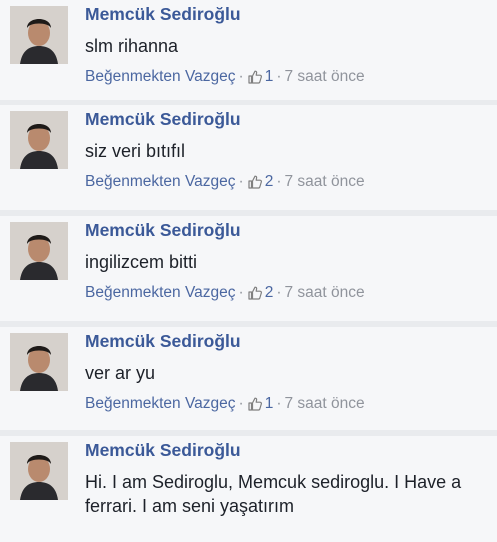  Describe the element at coordinates (141, 262) in the screenshot. I see `comment-text: ingilizcem bitti` at that location.